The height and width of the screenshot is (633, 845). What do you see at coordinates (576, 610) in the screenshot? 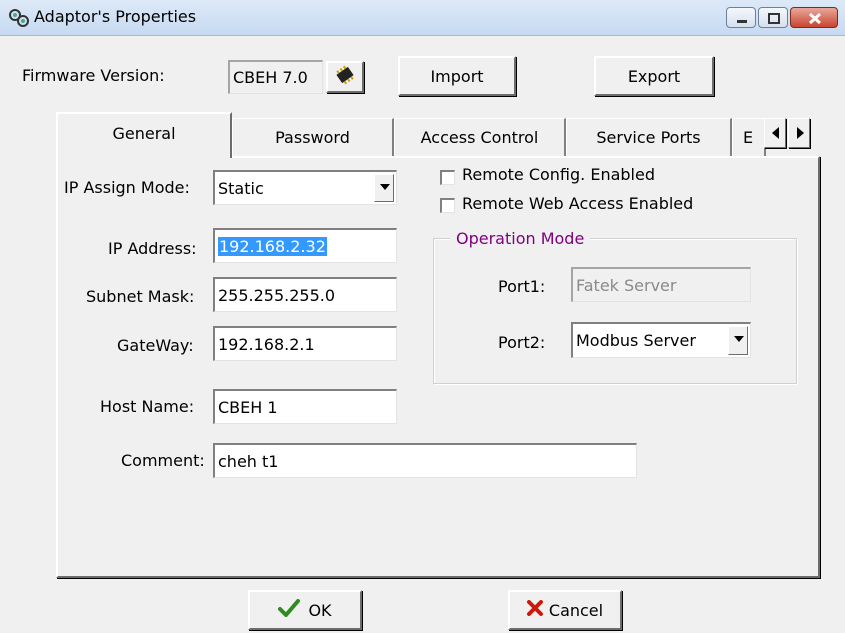
I see `cancel-label: Cancel` at bounding box center [576, 610].